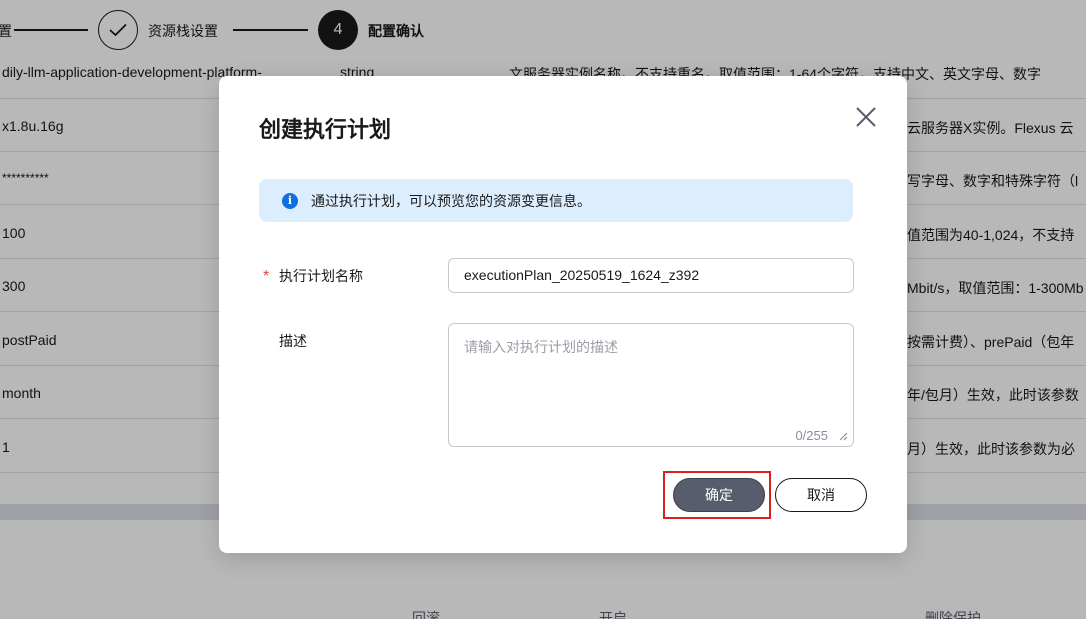 The height and width of the screenshot is (619, 1086). I want to click on description-label: 描述, so click(293, 341).